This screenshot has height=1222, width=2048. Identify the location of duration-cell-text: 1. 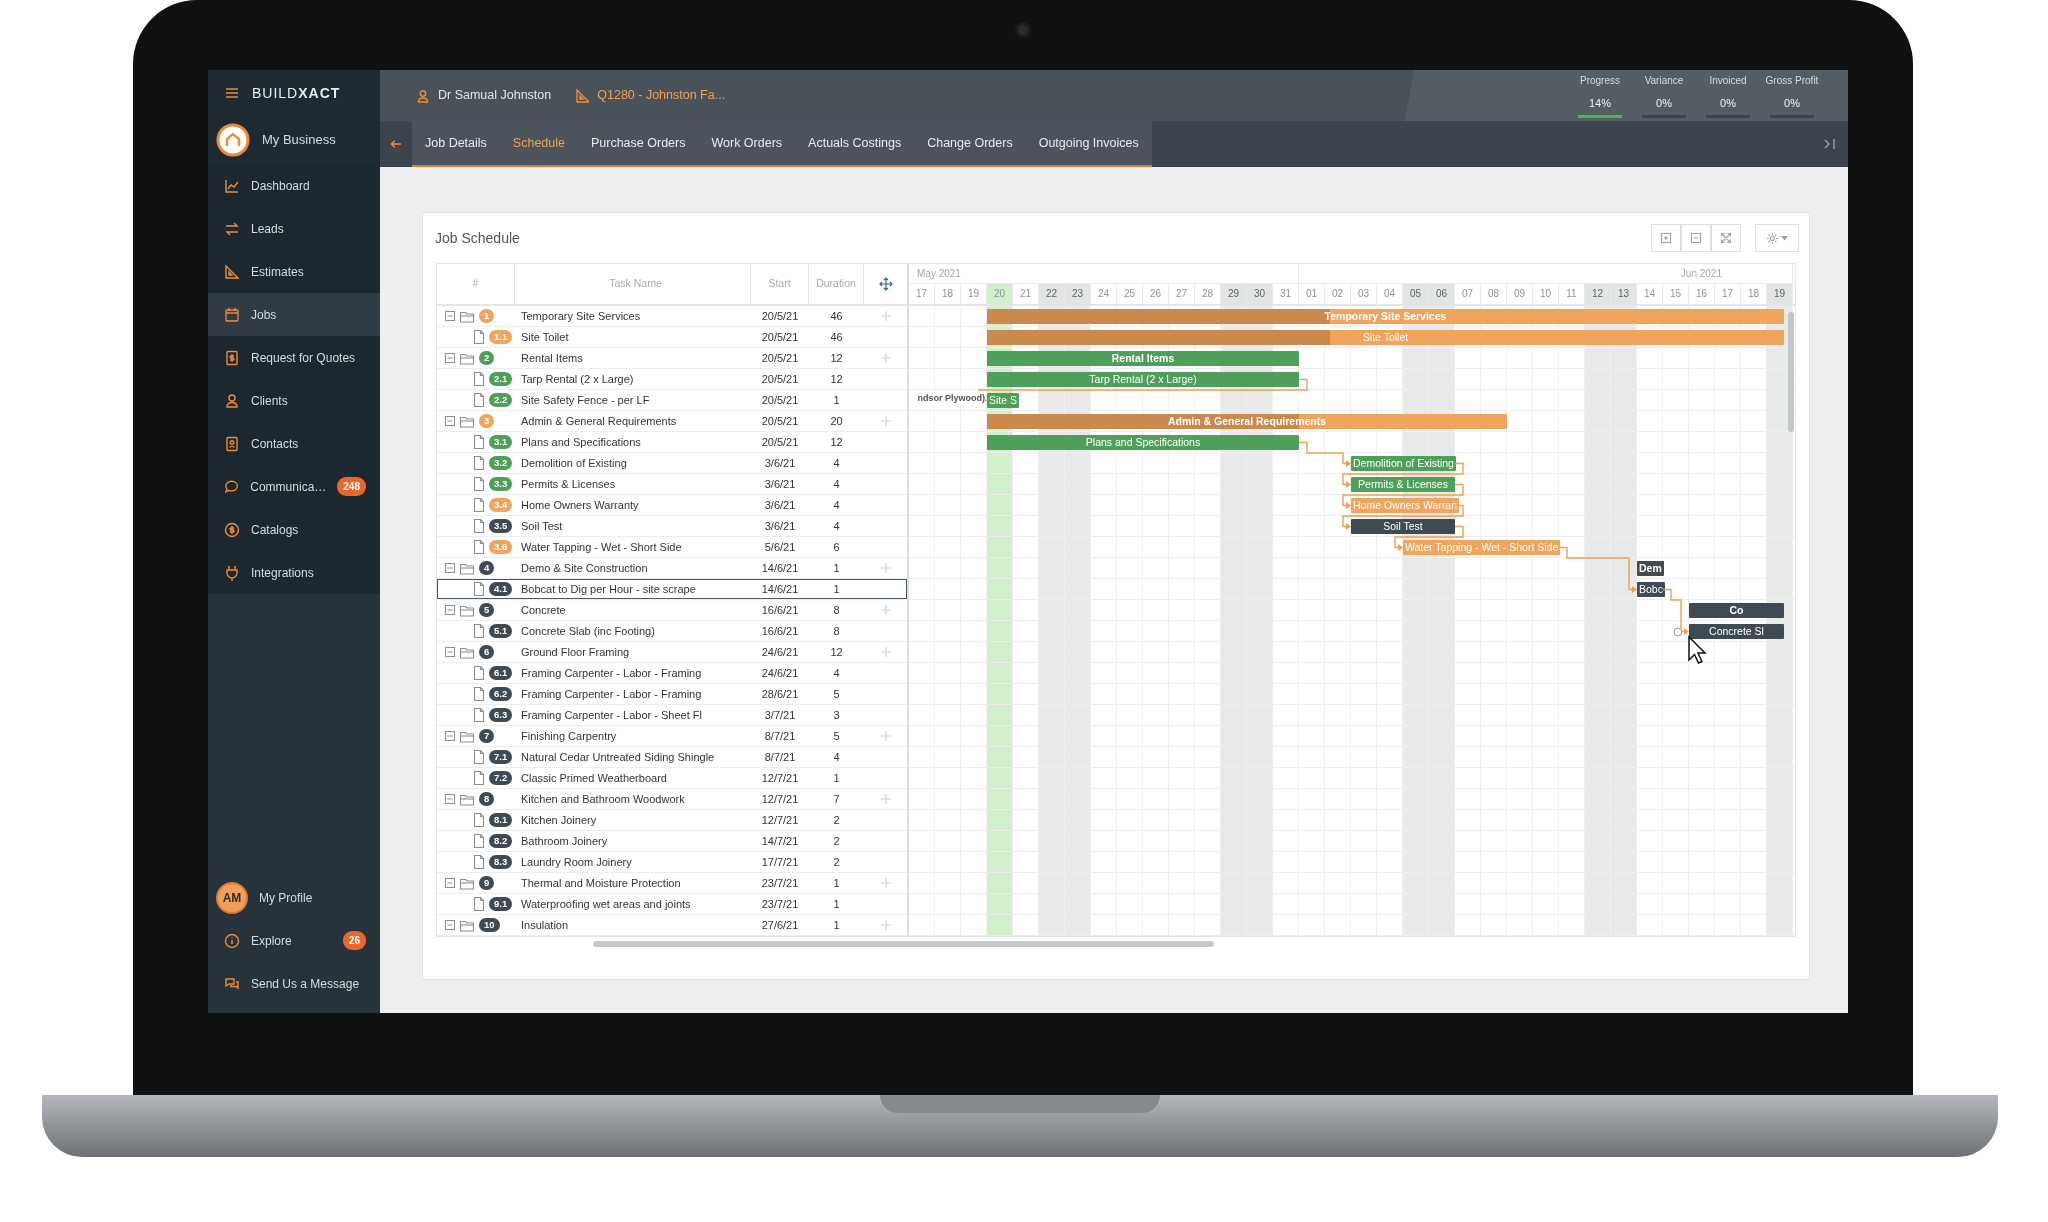
(836, 778).